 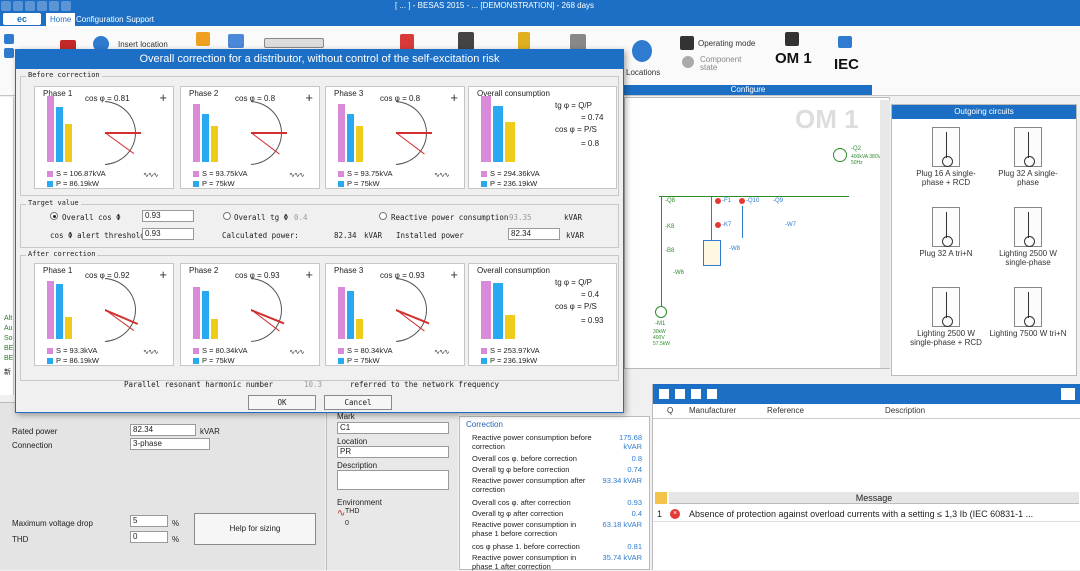 What do you see at coordinates (712, 394) in the screenshot?
I see `grid-tool-4-icon` at bounding box center [712, 394].